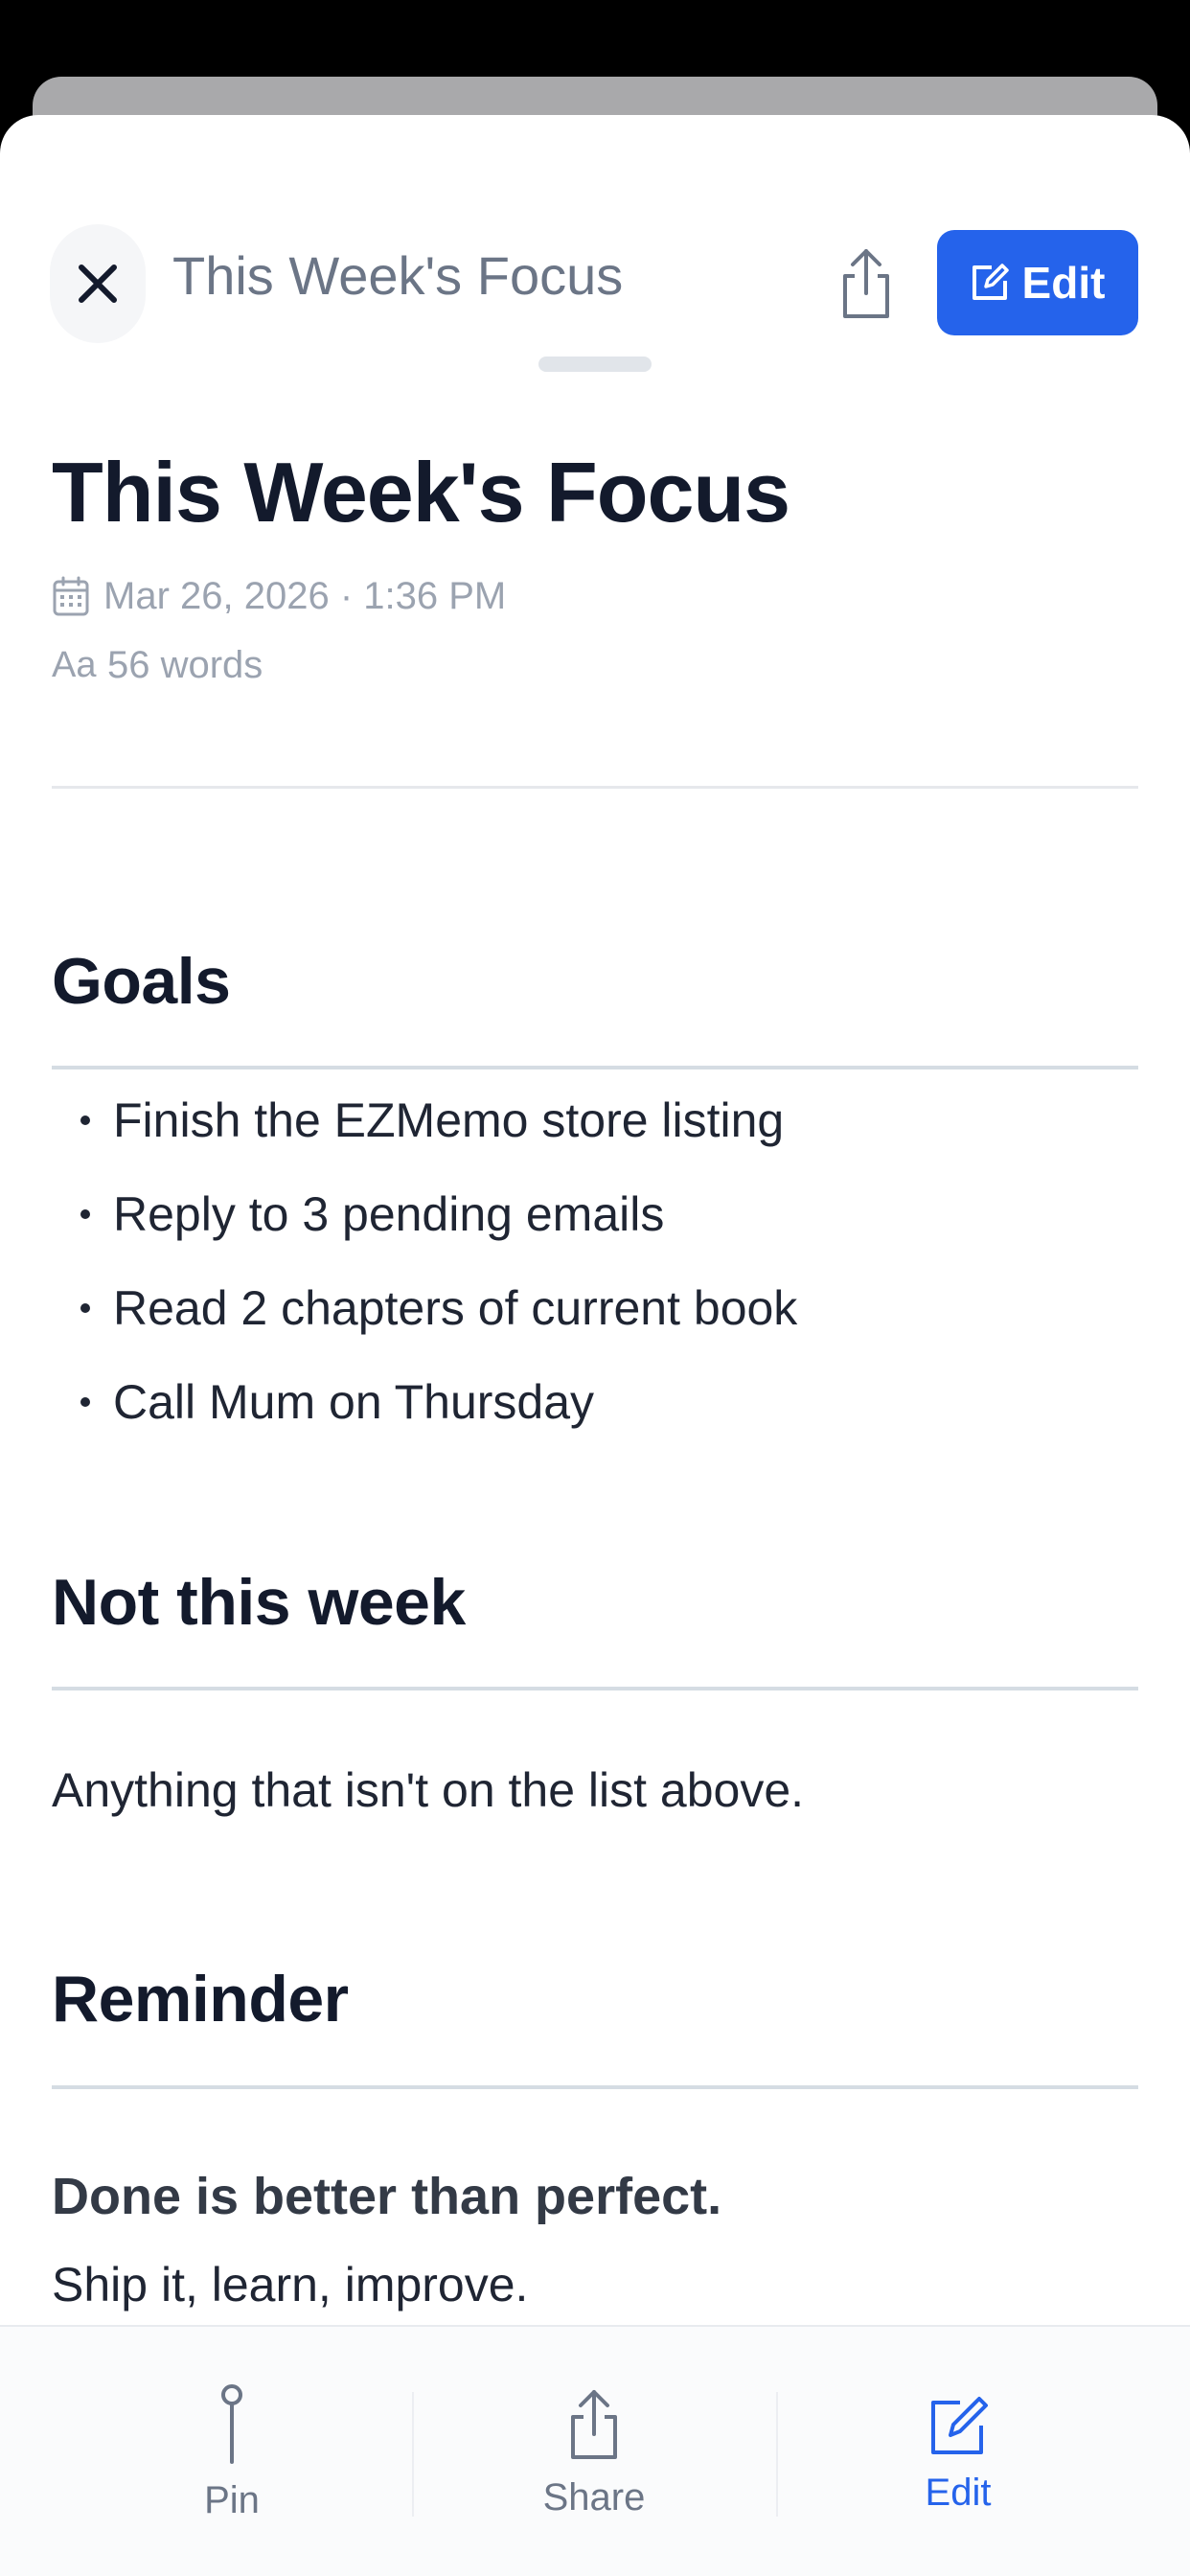  I want to click on pin-button: Pin, so click(232, 2451).